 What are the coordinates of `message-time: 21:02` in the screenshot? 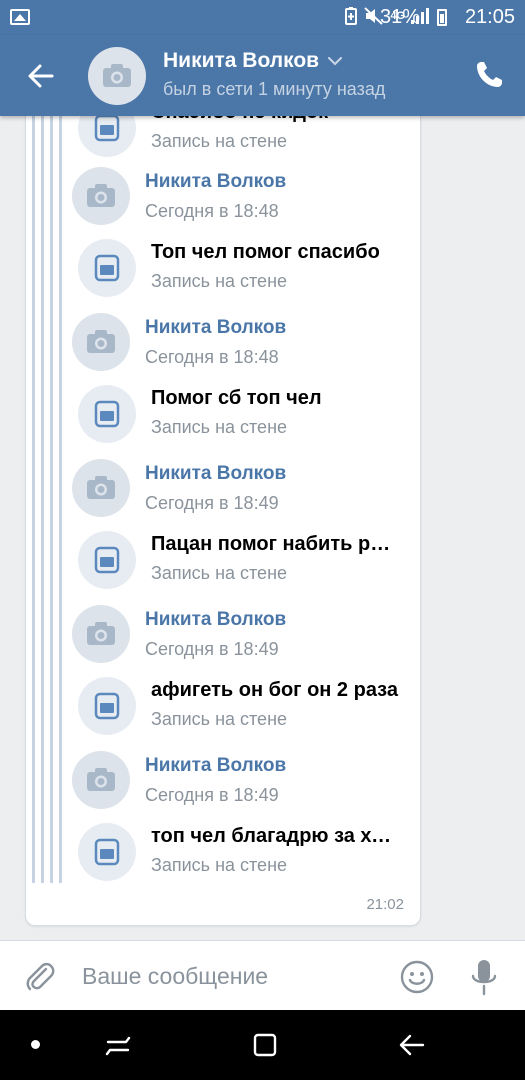 It's located at (385, 904).